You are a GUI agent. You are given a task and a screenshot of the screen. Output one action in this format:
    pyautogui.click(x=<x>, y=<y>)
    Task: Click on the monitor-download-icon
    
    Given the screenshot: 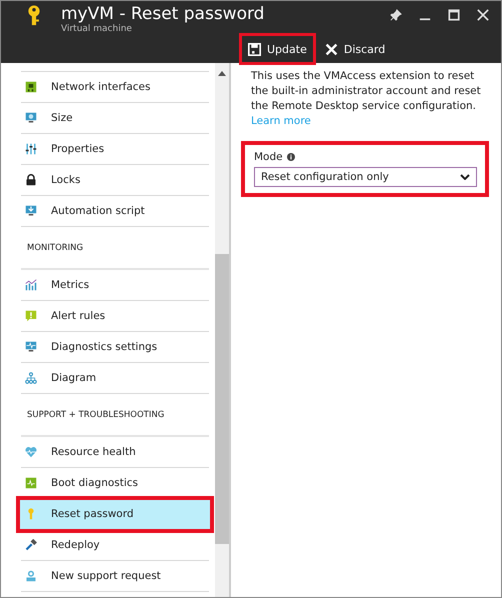 What is the action you would take?
    pyautogui.click(x=31, y=211)
    